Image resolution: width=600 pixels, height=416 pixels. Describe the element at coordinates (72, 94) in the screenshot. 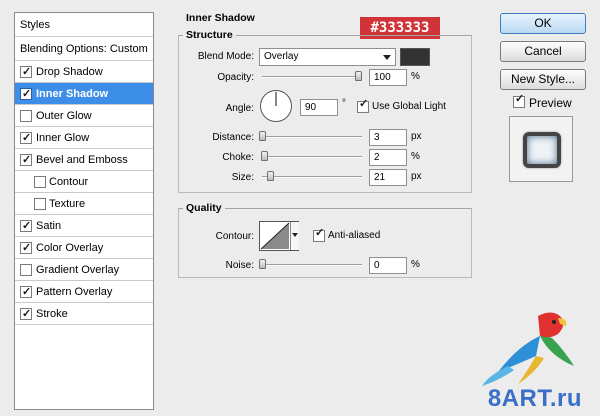

I see `style-item-label: Inner Shadow` at that location.